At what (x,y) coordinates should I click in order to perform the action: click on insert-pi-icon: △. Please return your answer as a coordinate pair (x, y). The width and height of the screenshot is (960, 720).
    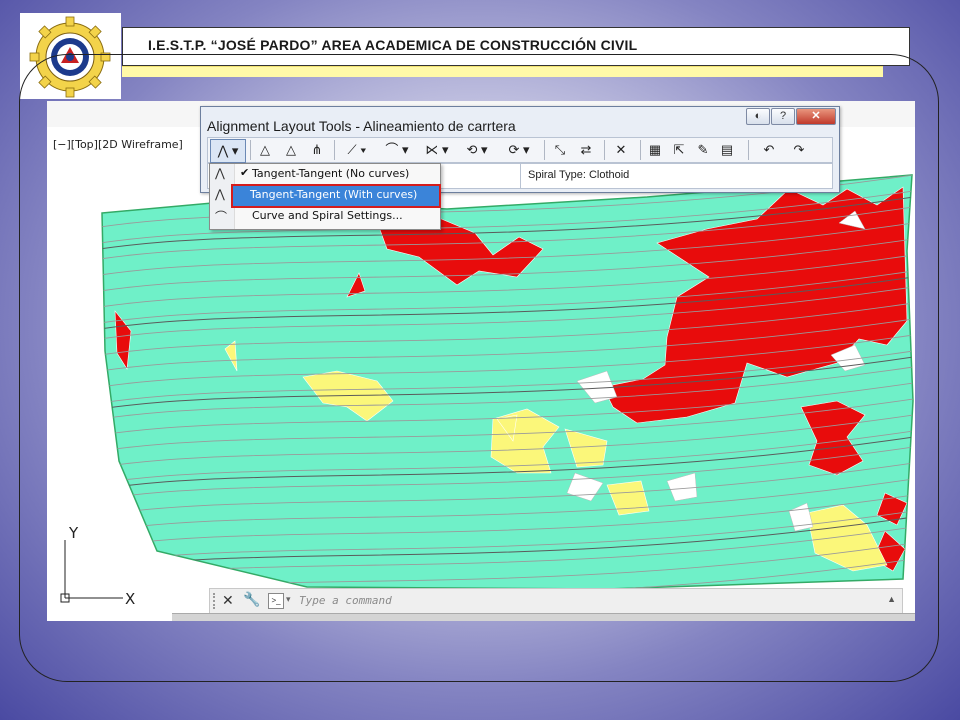
    Looking at the image, I should click on (265, 150).